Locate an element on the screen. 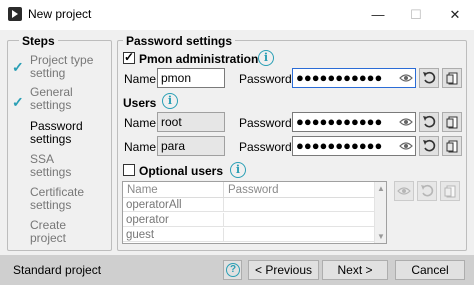  pmon-label: Pmon administration is located at coordinates (199, 59).